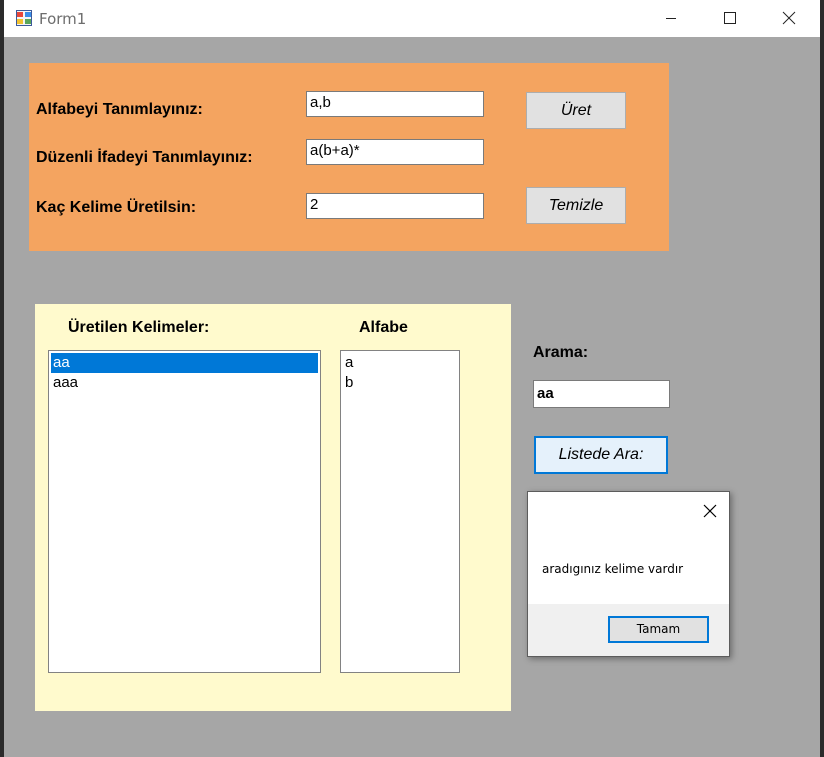 The width and height of the screenshot is (824, 757). I want to click on count-label: Kaç Kelime Üretilsin:, so click(116, 207).